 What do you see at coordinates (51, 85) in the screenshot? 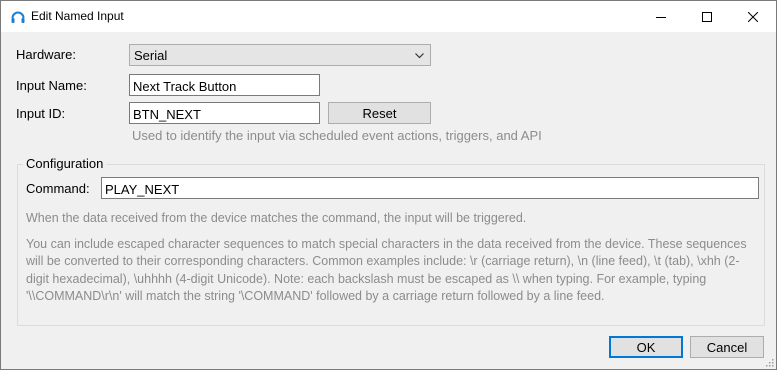
I see `input-name-label: Input Name:` at bounding box center [51, 85].